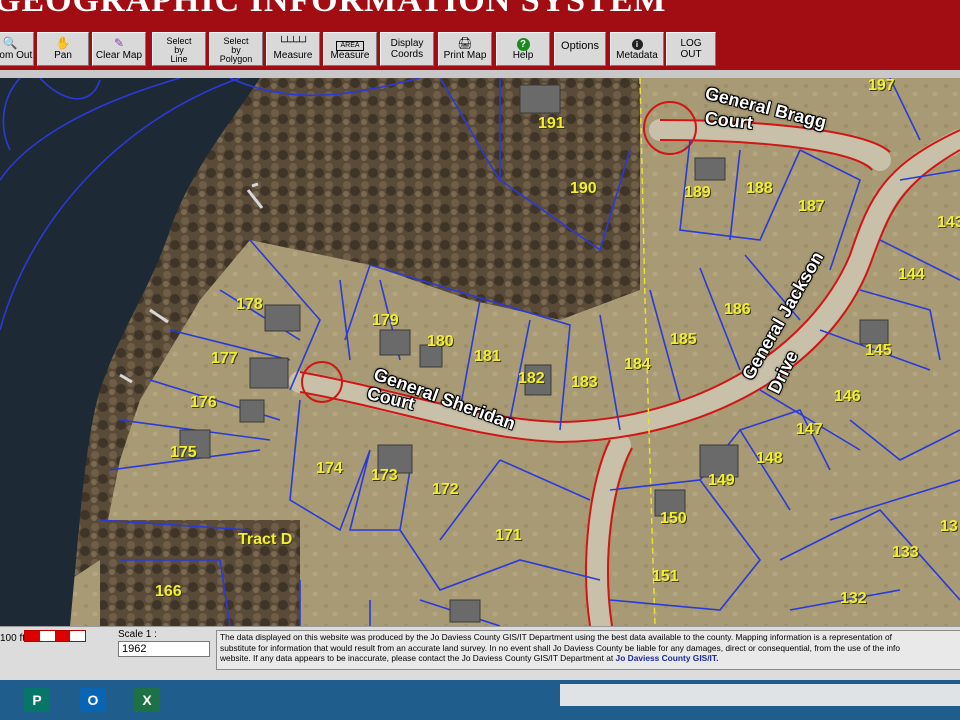 This screenshot has width=960, height=720. What do you see at coordinates (236, 49) in the screenshot?
I see `select-by-polygon-button: Select by Polygon` at bounding box center [236, 49].